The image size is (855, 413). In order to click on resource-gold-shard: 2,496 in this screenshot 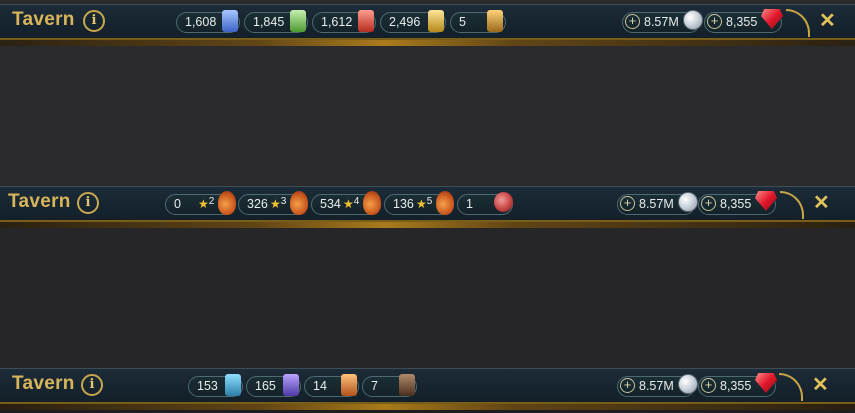, I will do `click(413, 21)`.